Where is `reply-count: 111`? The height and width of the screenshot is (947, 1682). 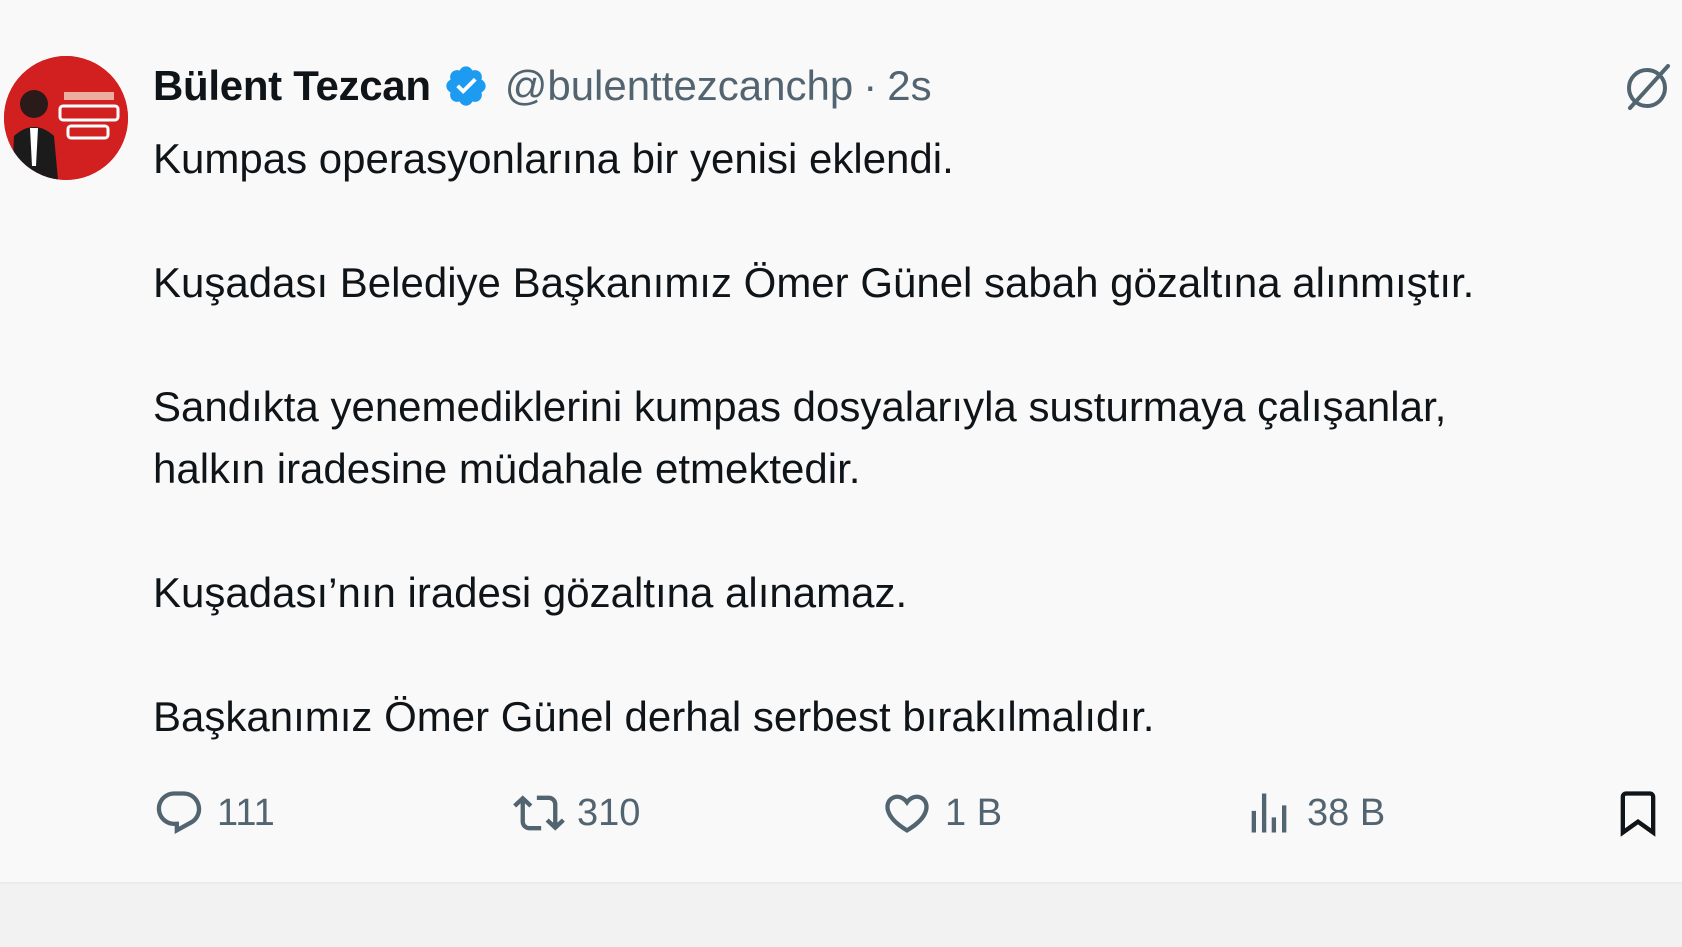
reply-count: 111 is located at coordinates (246, 812).